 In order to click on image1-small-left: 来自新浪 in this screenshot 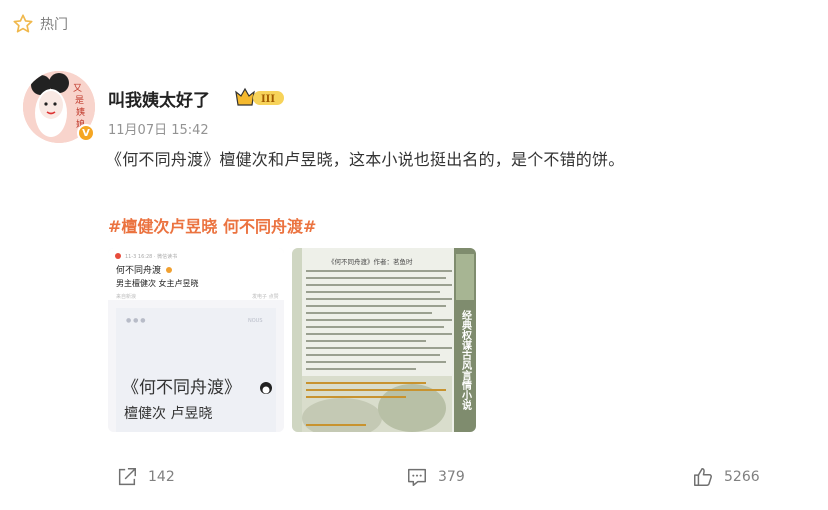, I will do `click(126, 296)`.